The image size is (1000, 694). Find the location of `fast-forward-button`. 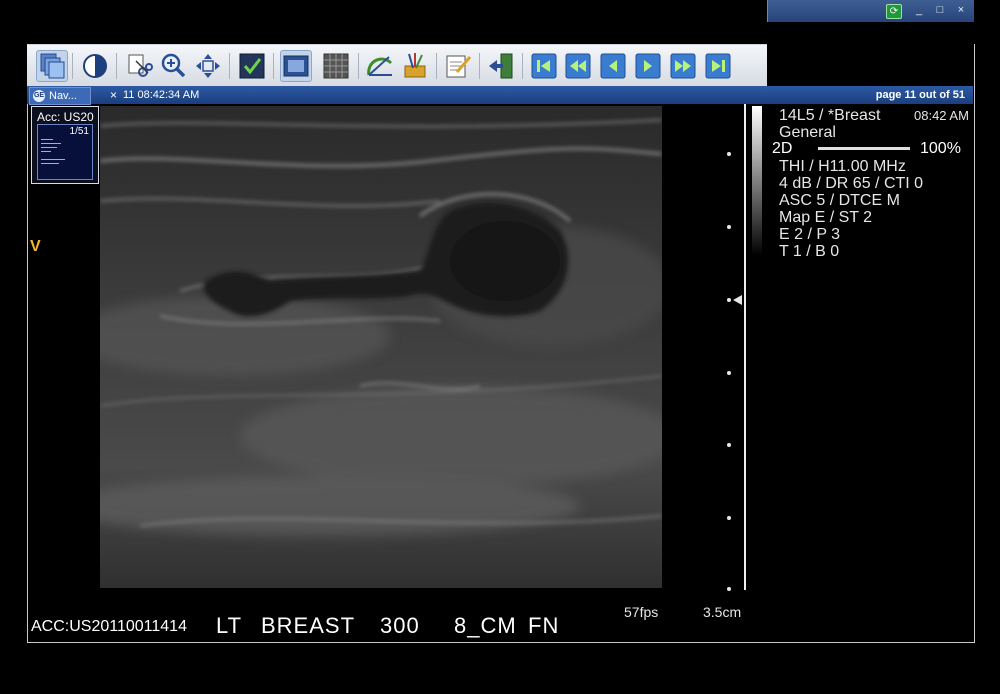

fast-forward-button is located at coordinates (683, 66).